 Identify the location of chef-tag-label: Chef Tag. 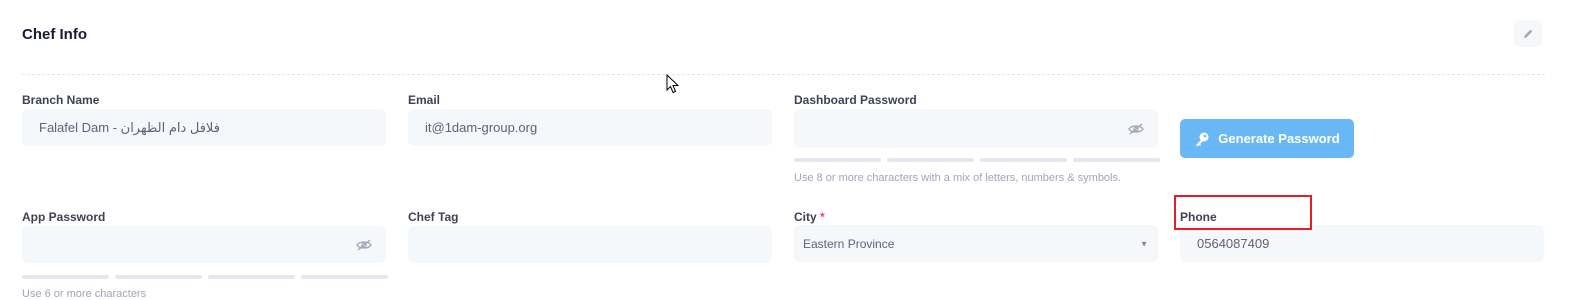
(433, 217).